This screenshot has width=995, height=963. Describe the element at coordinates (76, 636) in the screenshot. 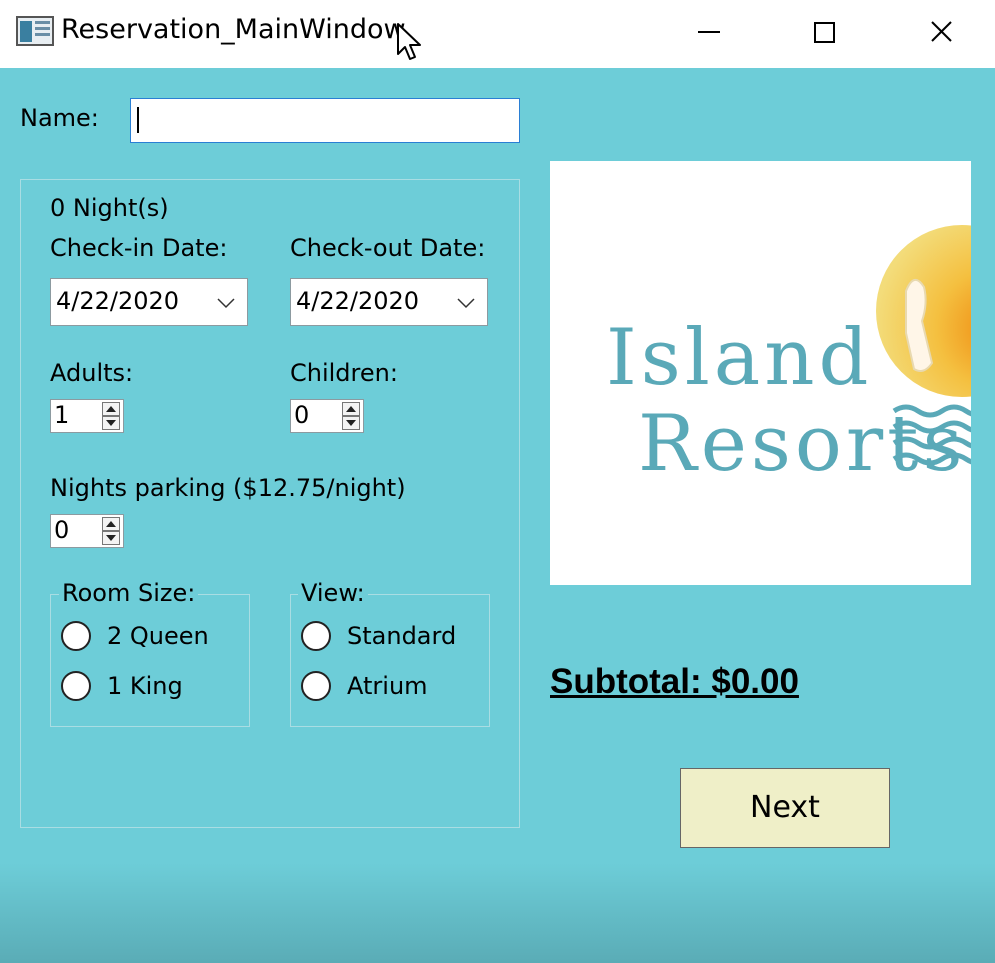

I see `radio-2-queen` at that location.